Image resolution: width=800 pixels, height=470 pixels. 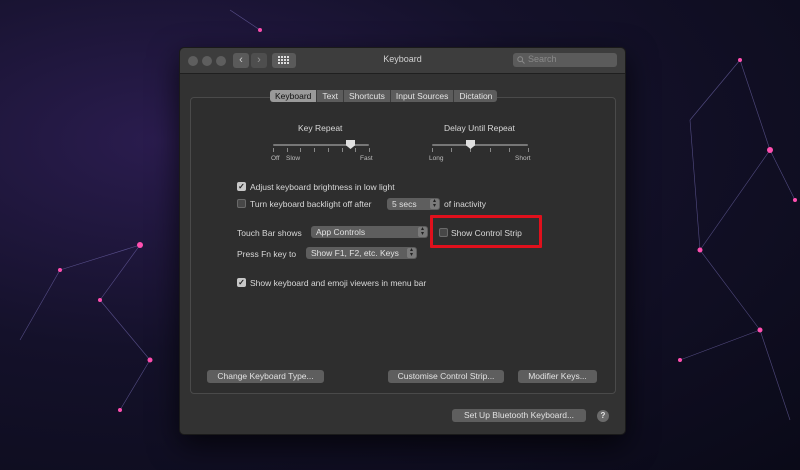 I want to click on delay-long-label: Long, so click(x=436, y=158).